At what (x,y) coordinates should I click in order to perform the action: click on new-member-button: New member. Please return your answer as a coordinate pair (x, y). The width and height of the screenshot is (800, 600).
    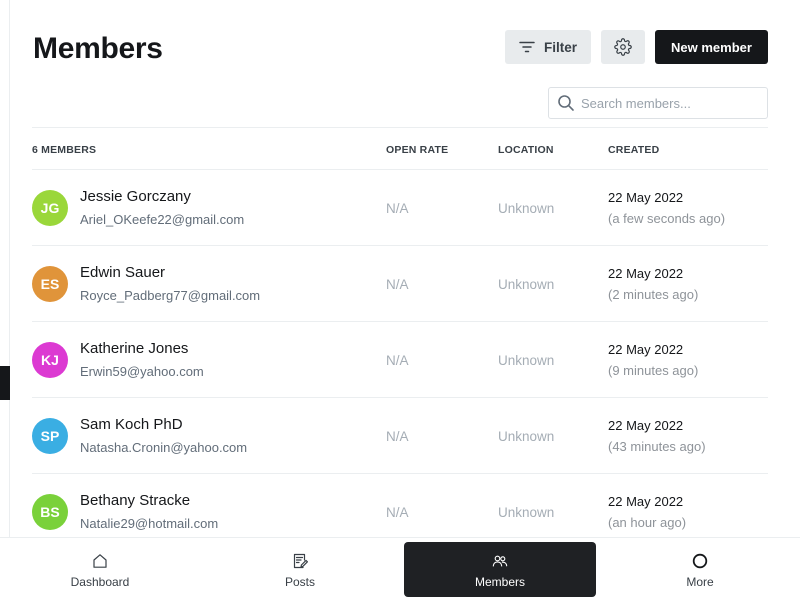
    Looking at the image, I should click on (711, 47).